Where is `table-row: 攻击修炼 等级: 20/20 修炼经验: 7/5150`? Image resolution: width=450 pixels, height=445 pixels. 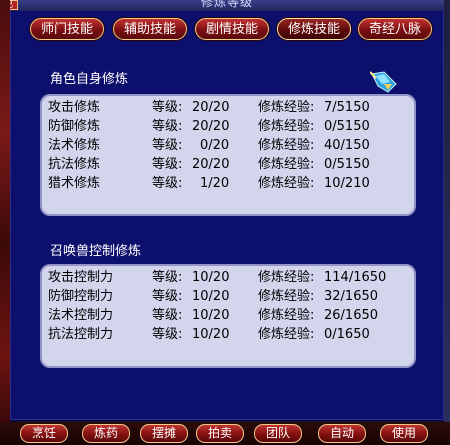
table-row: 攻击修炼 等级: 20/20 修炼经验: 7/5150 is located at coordinates (228, 108).